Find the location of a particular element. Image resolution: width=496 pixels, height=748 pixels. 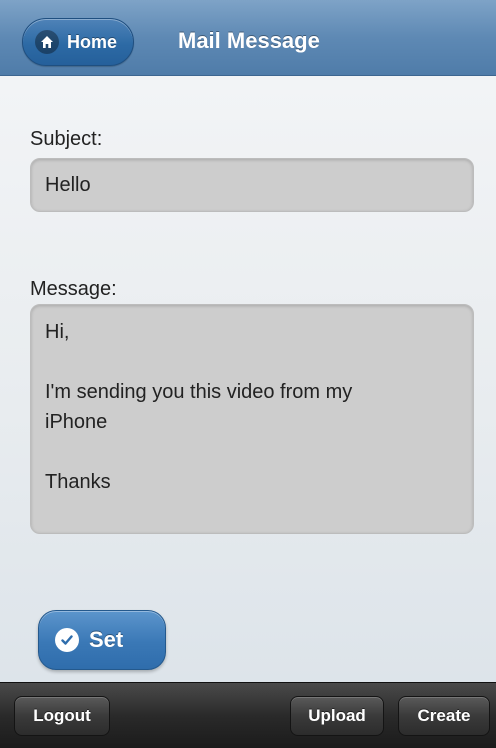

home-icon is located at coordinates (47, 42).